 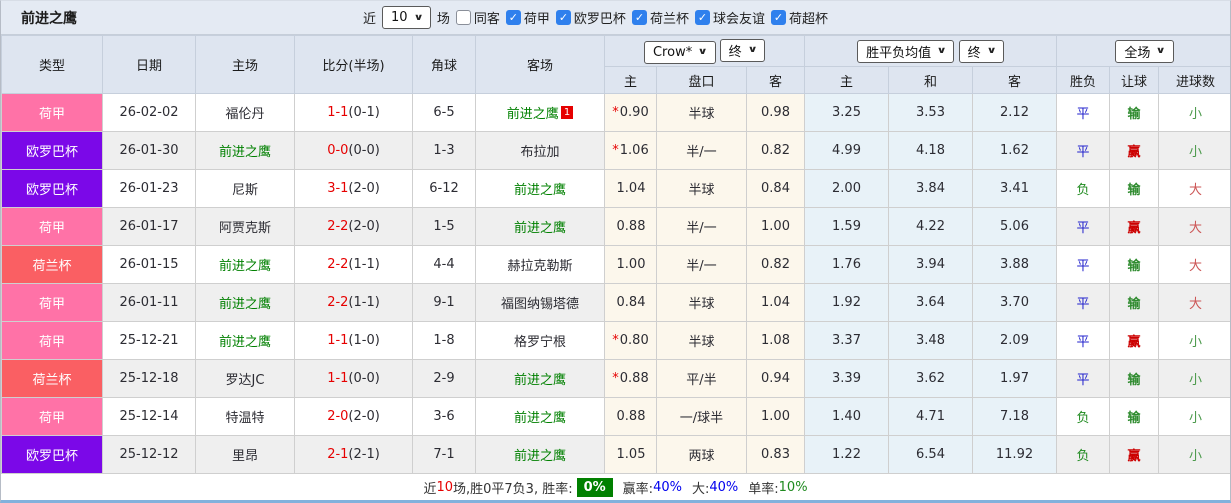 I want to click on col-header-type: 类型, so click(x=52, y=64).